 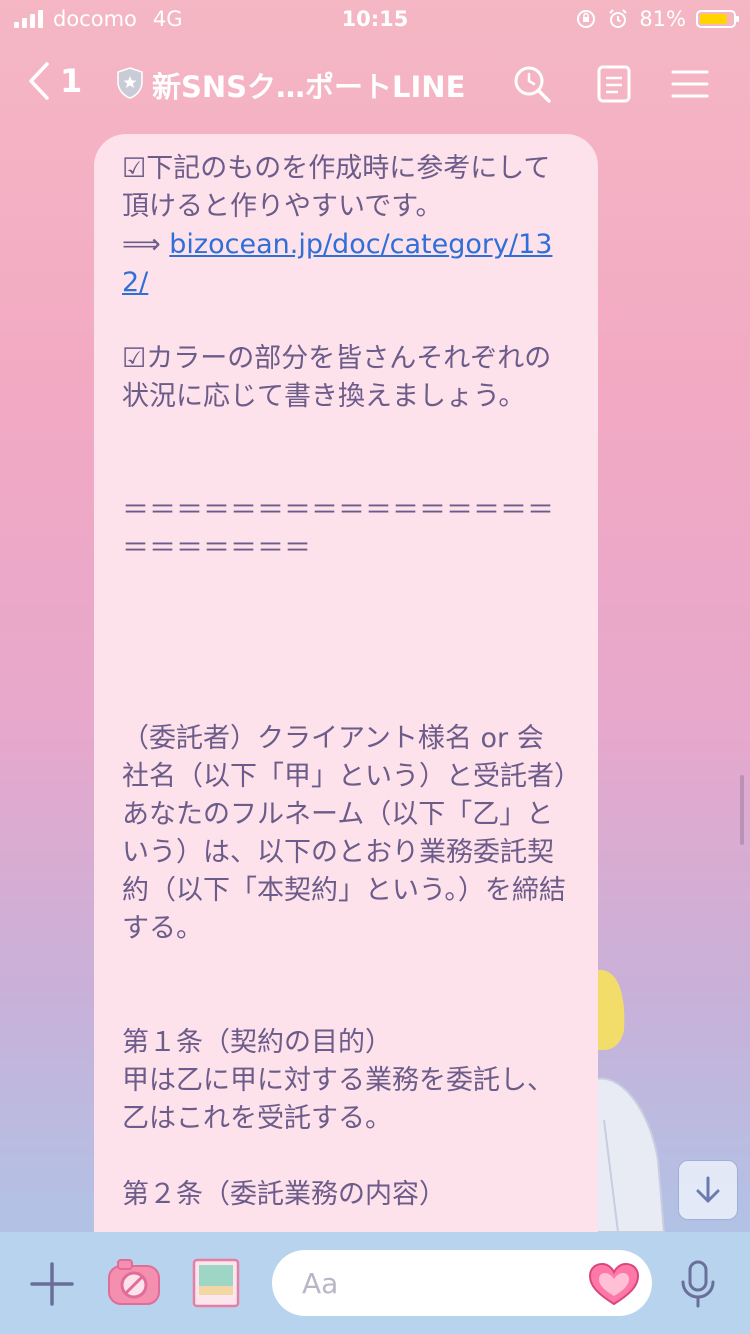 What do you see at coordinates (698, 1284) in the screenshot?
I see `mic-icon` at bounding box center [698, 1284].